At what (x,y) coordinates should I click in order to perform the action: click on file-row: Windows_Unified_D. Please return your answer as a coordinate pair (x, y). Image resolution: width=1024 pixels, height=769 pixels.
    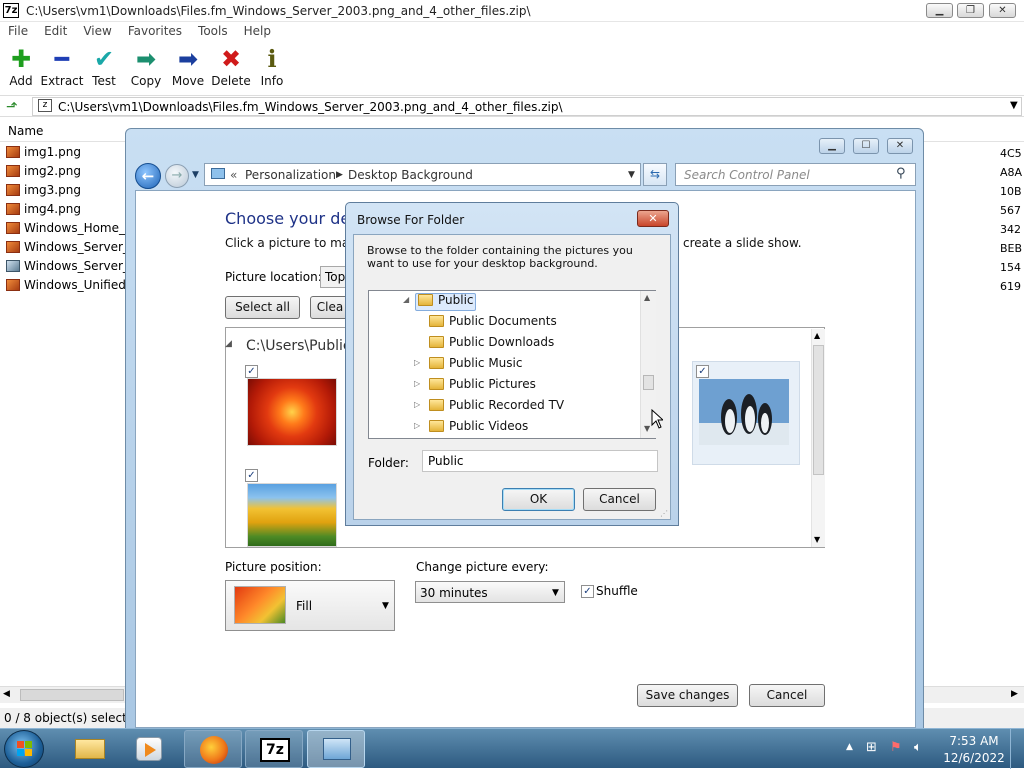
    Looking at the image, I should click on (73, 287).